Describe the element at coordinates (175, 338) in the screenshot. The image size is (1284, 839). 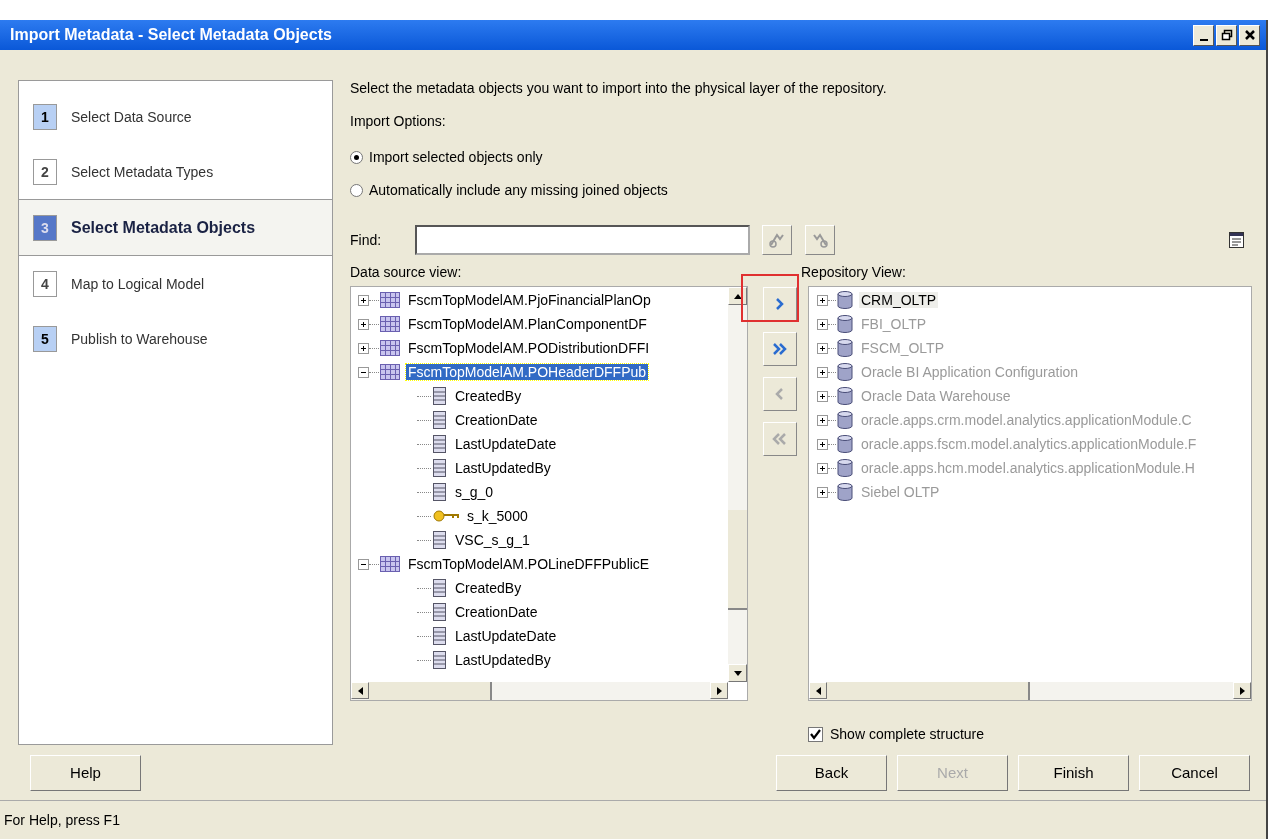
I see `wizard-step: 5 Publish to Warehouse` at that location.